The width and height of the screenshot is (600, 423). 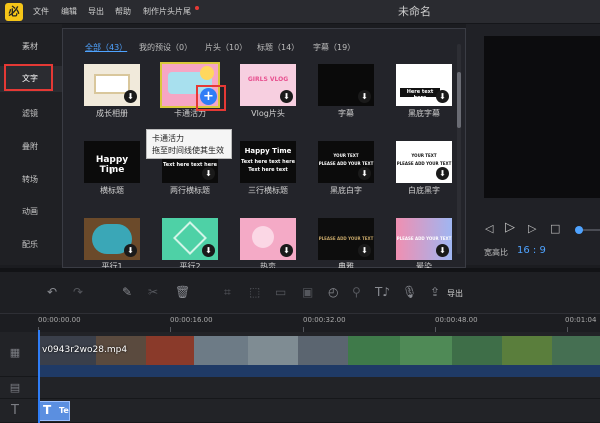 What do you see at coordinates (510, 227) in the screenshot?
I see `play-icon: ▷` at bounding box center [510, 227].